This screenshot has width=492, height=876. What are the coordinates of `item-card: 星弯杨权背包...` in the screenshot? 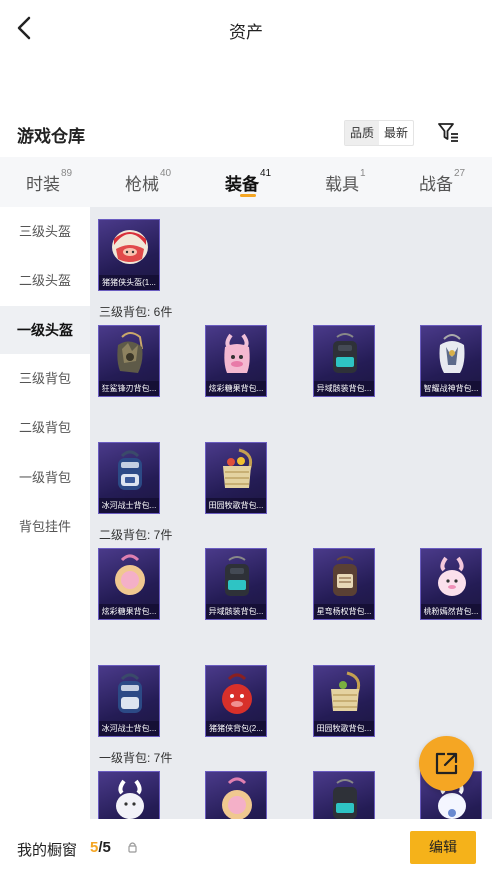 It's located at (344, 584).